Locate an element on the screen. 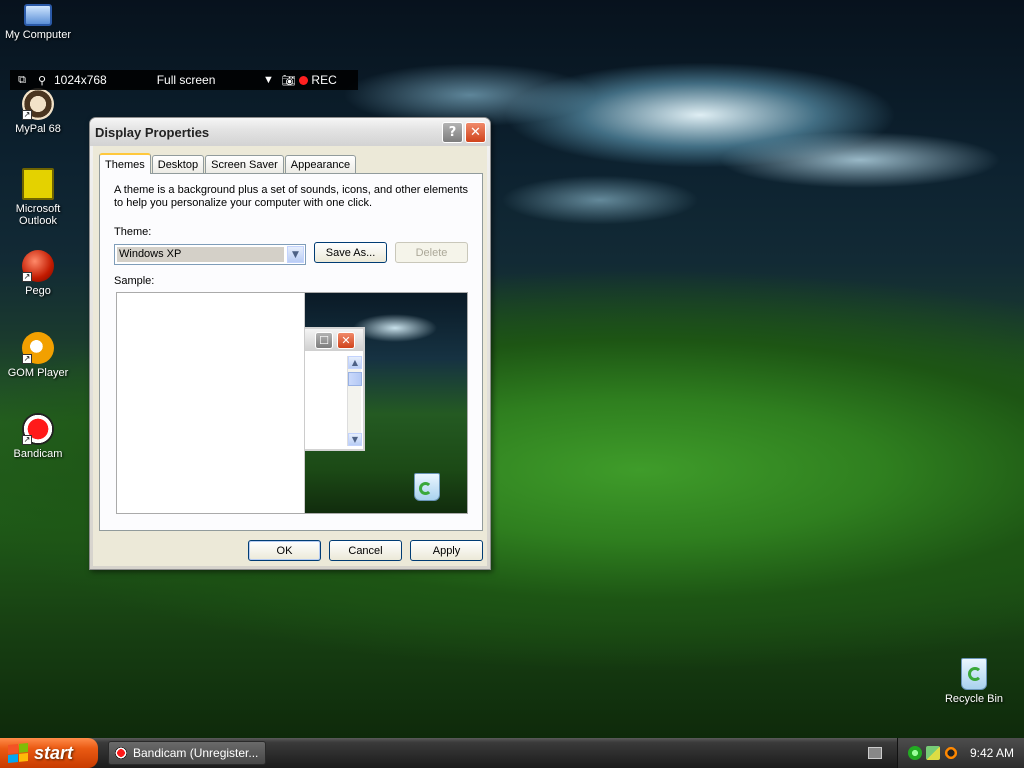 The height and width of the screenshot is (768, 1024). theme-label: Theme: is located at coordinates (133, 232).